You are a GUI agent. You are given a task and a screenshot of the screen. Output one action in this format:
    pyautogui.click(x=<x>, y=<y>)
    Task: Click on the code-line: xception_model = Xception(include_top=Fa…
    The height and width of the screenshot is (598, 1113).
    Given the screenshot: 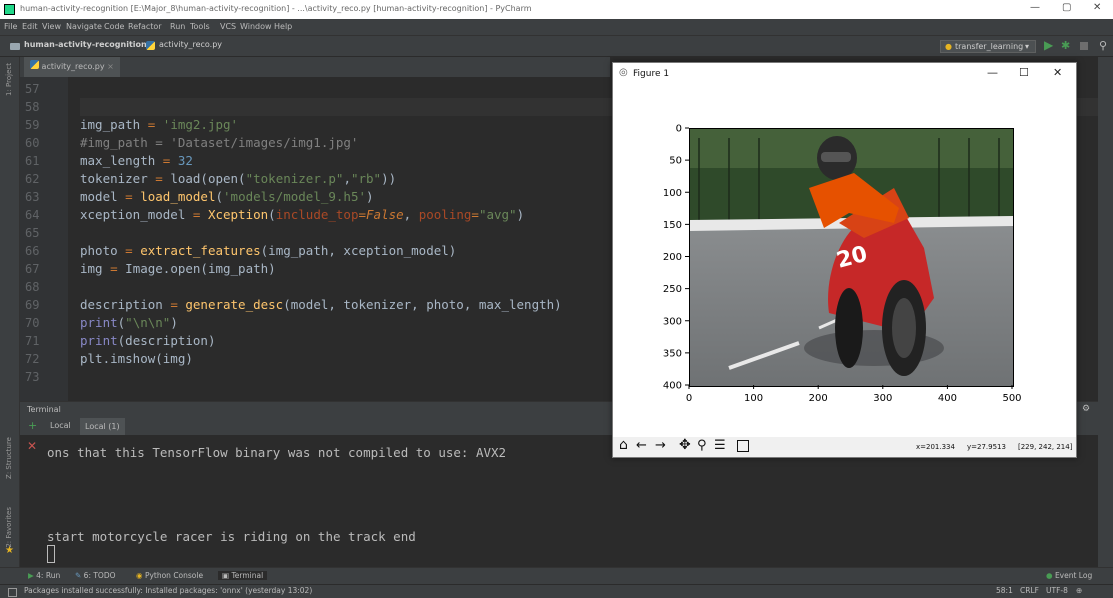 What is the action you would take?
    pyautogui.click(x=302, y=215)
    